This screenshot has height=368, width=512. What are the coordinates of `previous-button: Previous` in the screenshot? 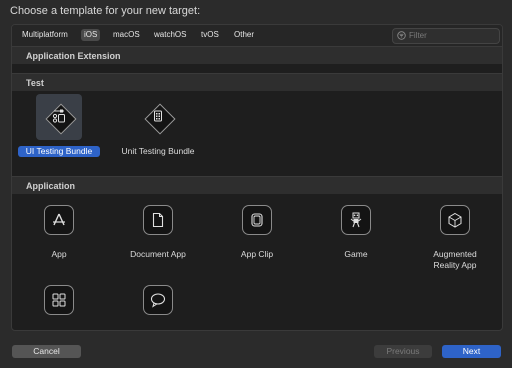 It's located at (403, 351).